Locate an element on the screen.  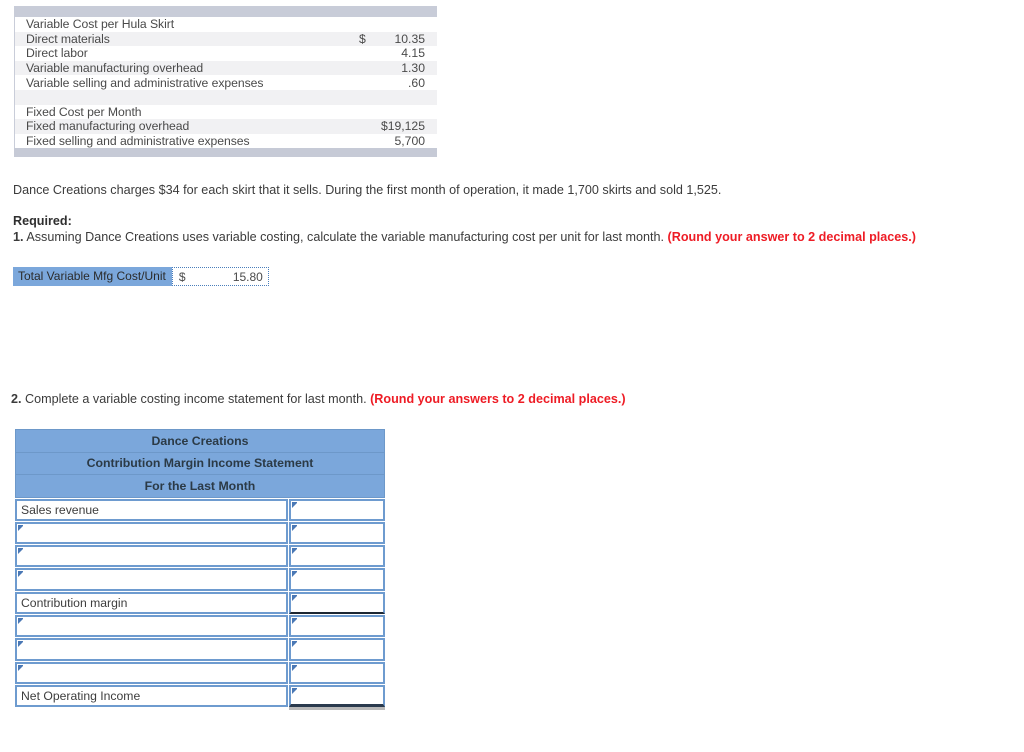
cost-spacer-row is located at coordinates (226, 97).